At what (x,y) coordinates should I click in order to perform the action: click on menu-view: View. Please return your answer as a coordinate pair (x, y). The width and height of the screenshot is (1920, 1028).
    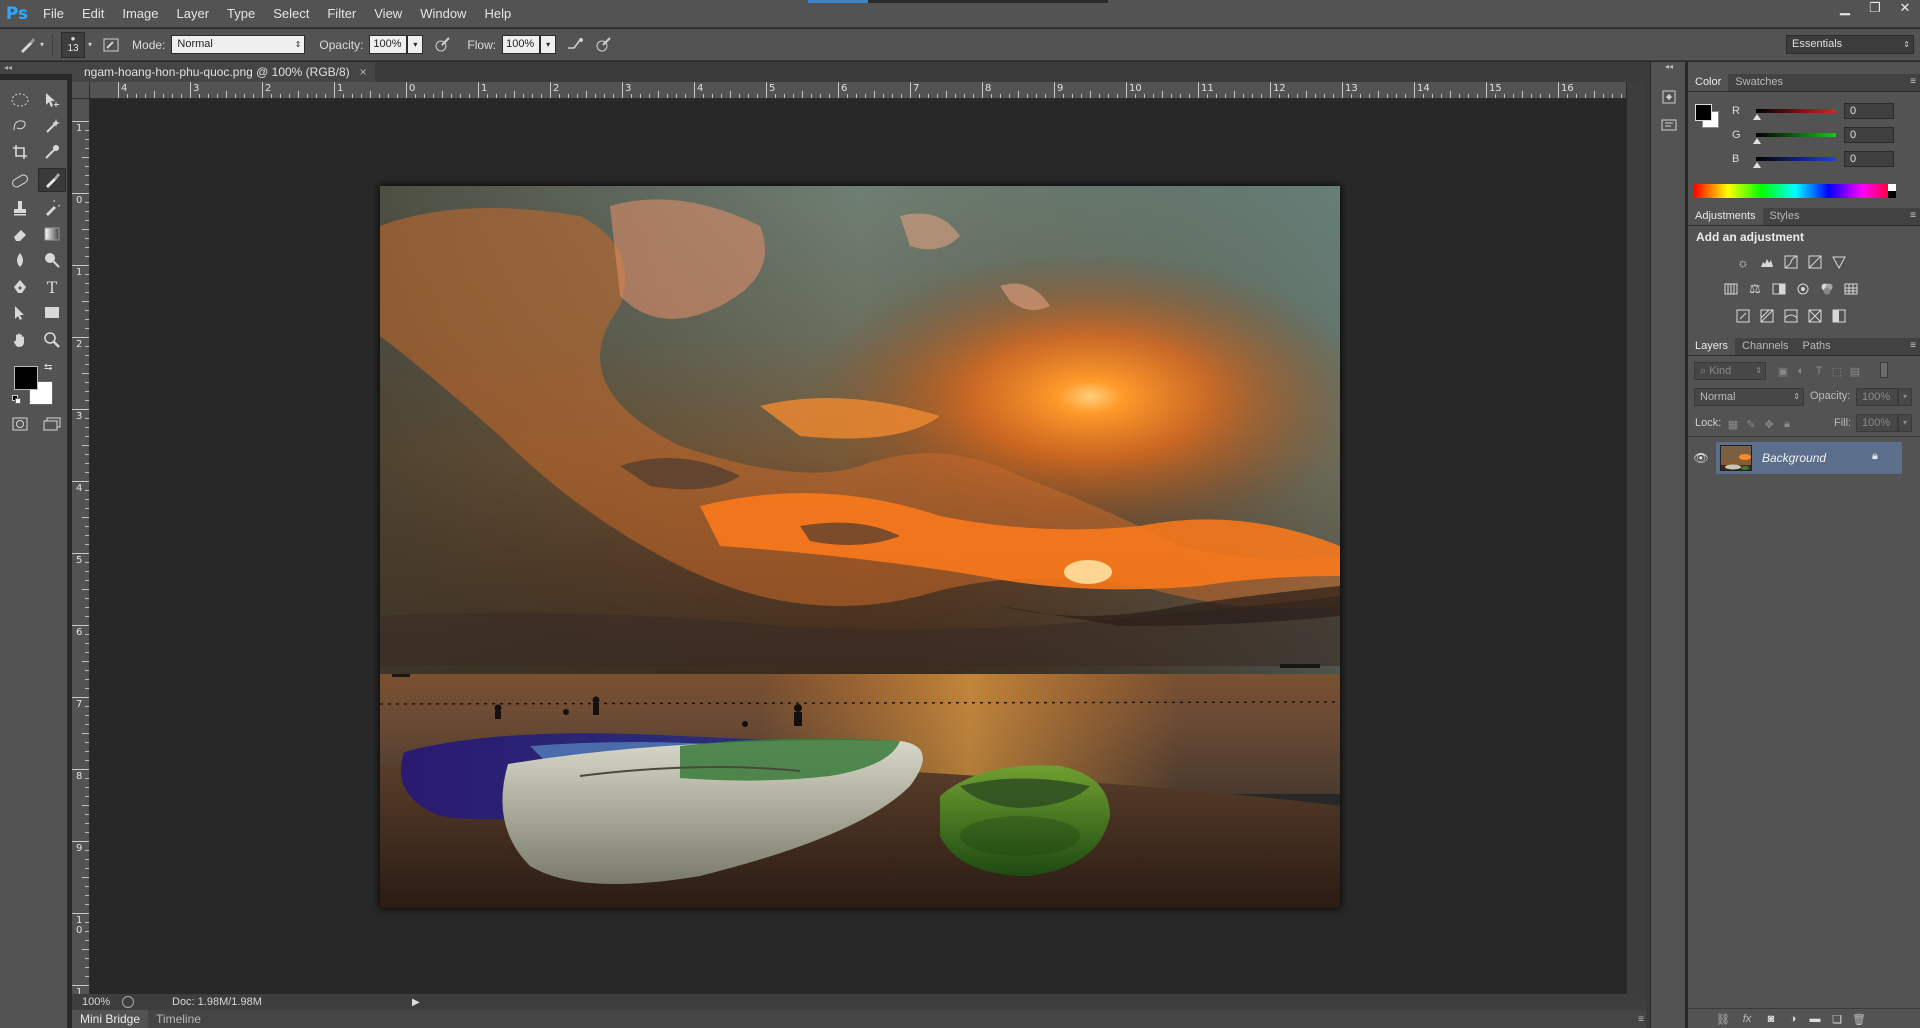
    Looking at the image, I should click on (388, 14).